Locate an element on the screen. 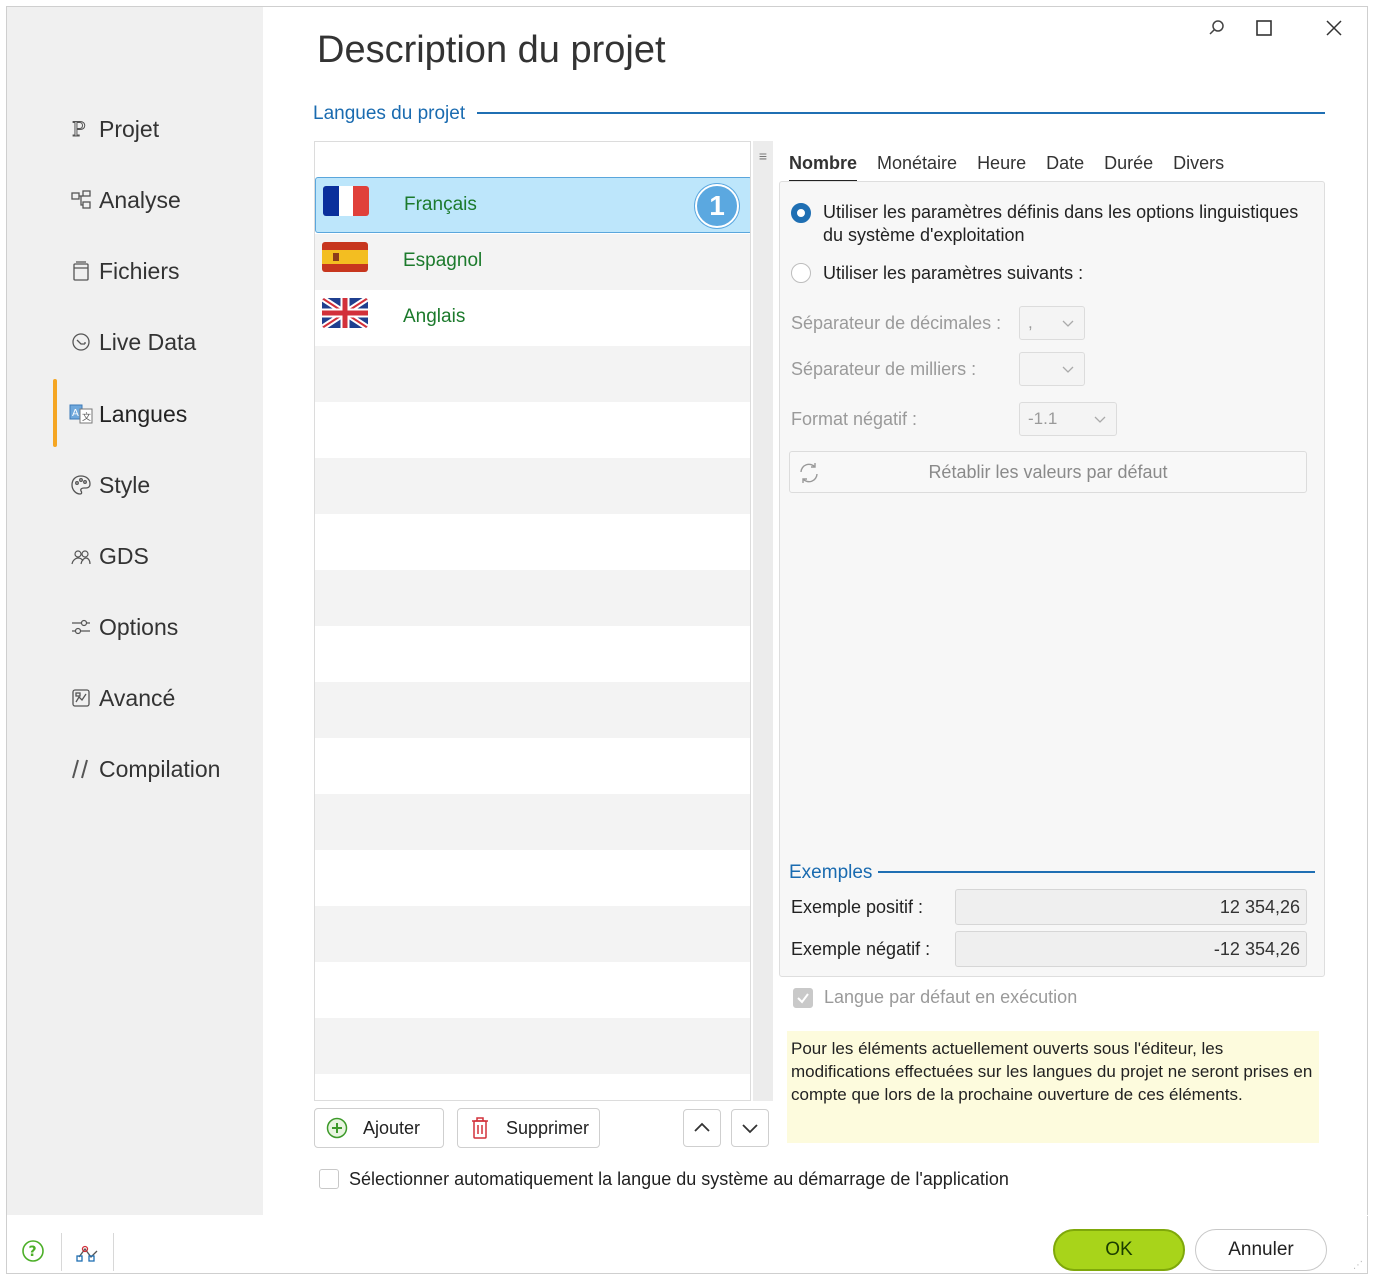 The height and width of the screenshot is (1274, 1373). tab-date: Date is located at coordinates (1065, 168).